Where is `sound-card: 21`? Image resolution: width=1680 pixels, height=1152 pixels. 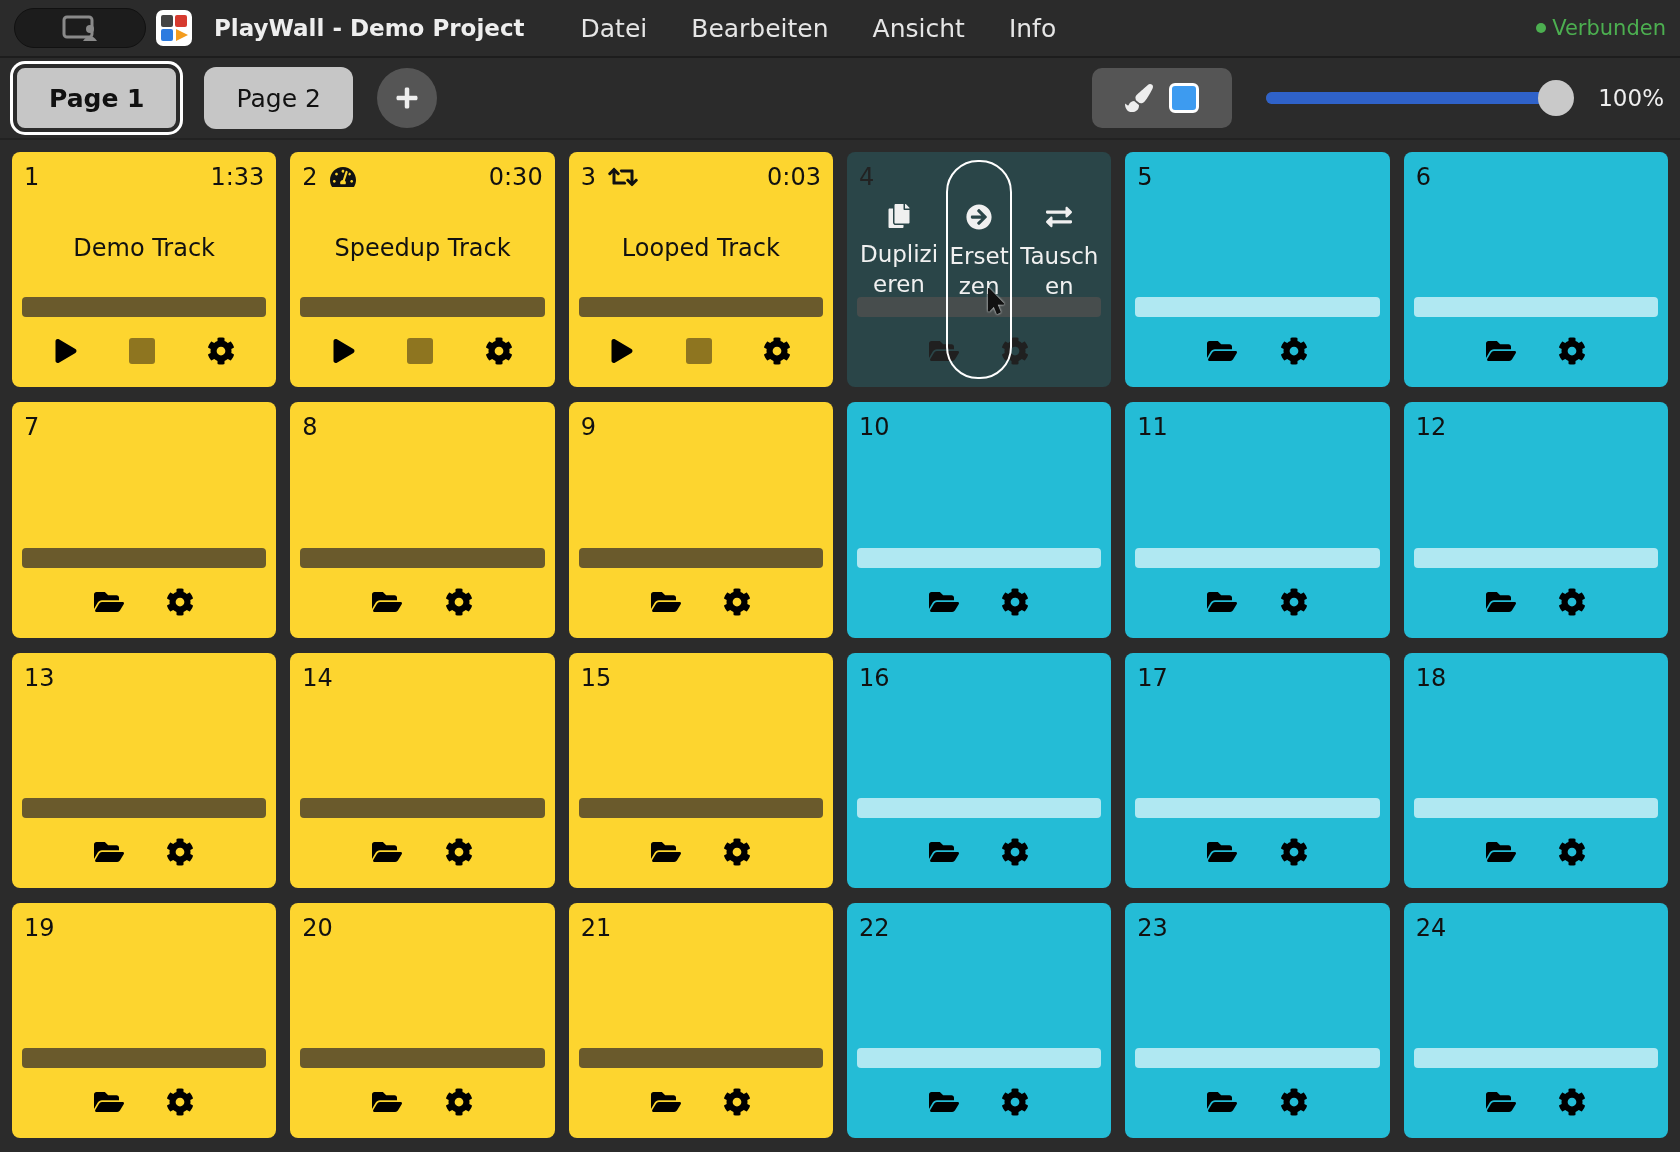 sound-card: 21 is located at coordinates (700, 1020).